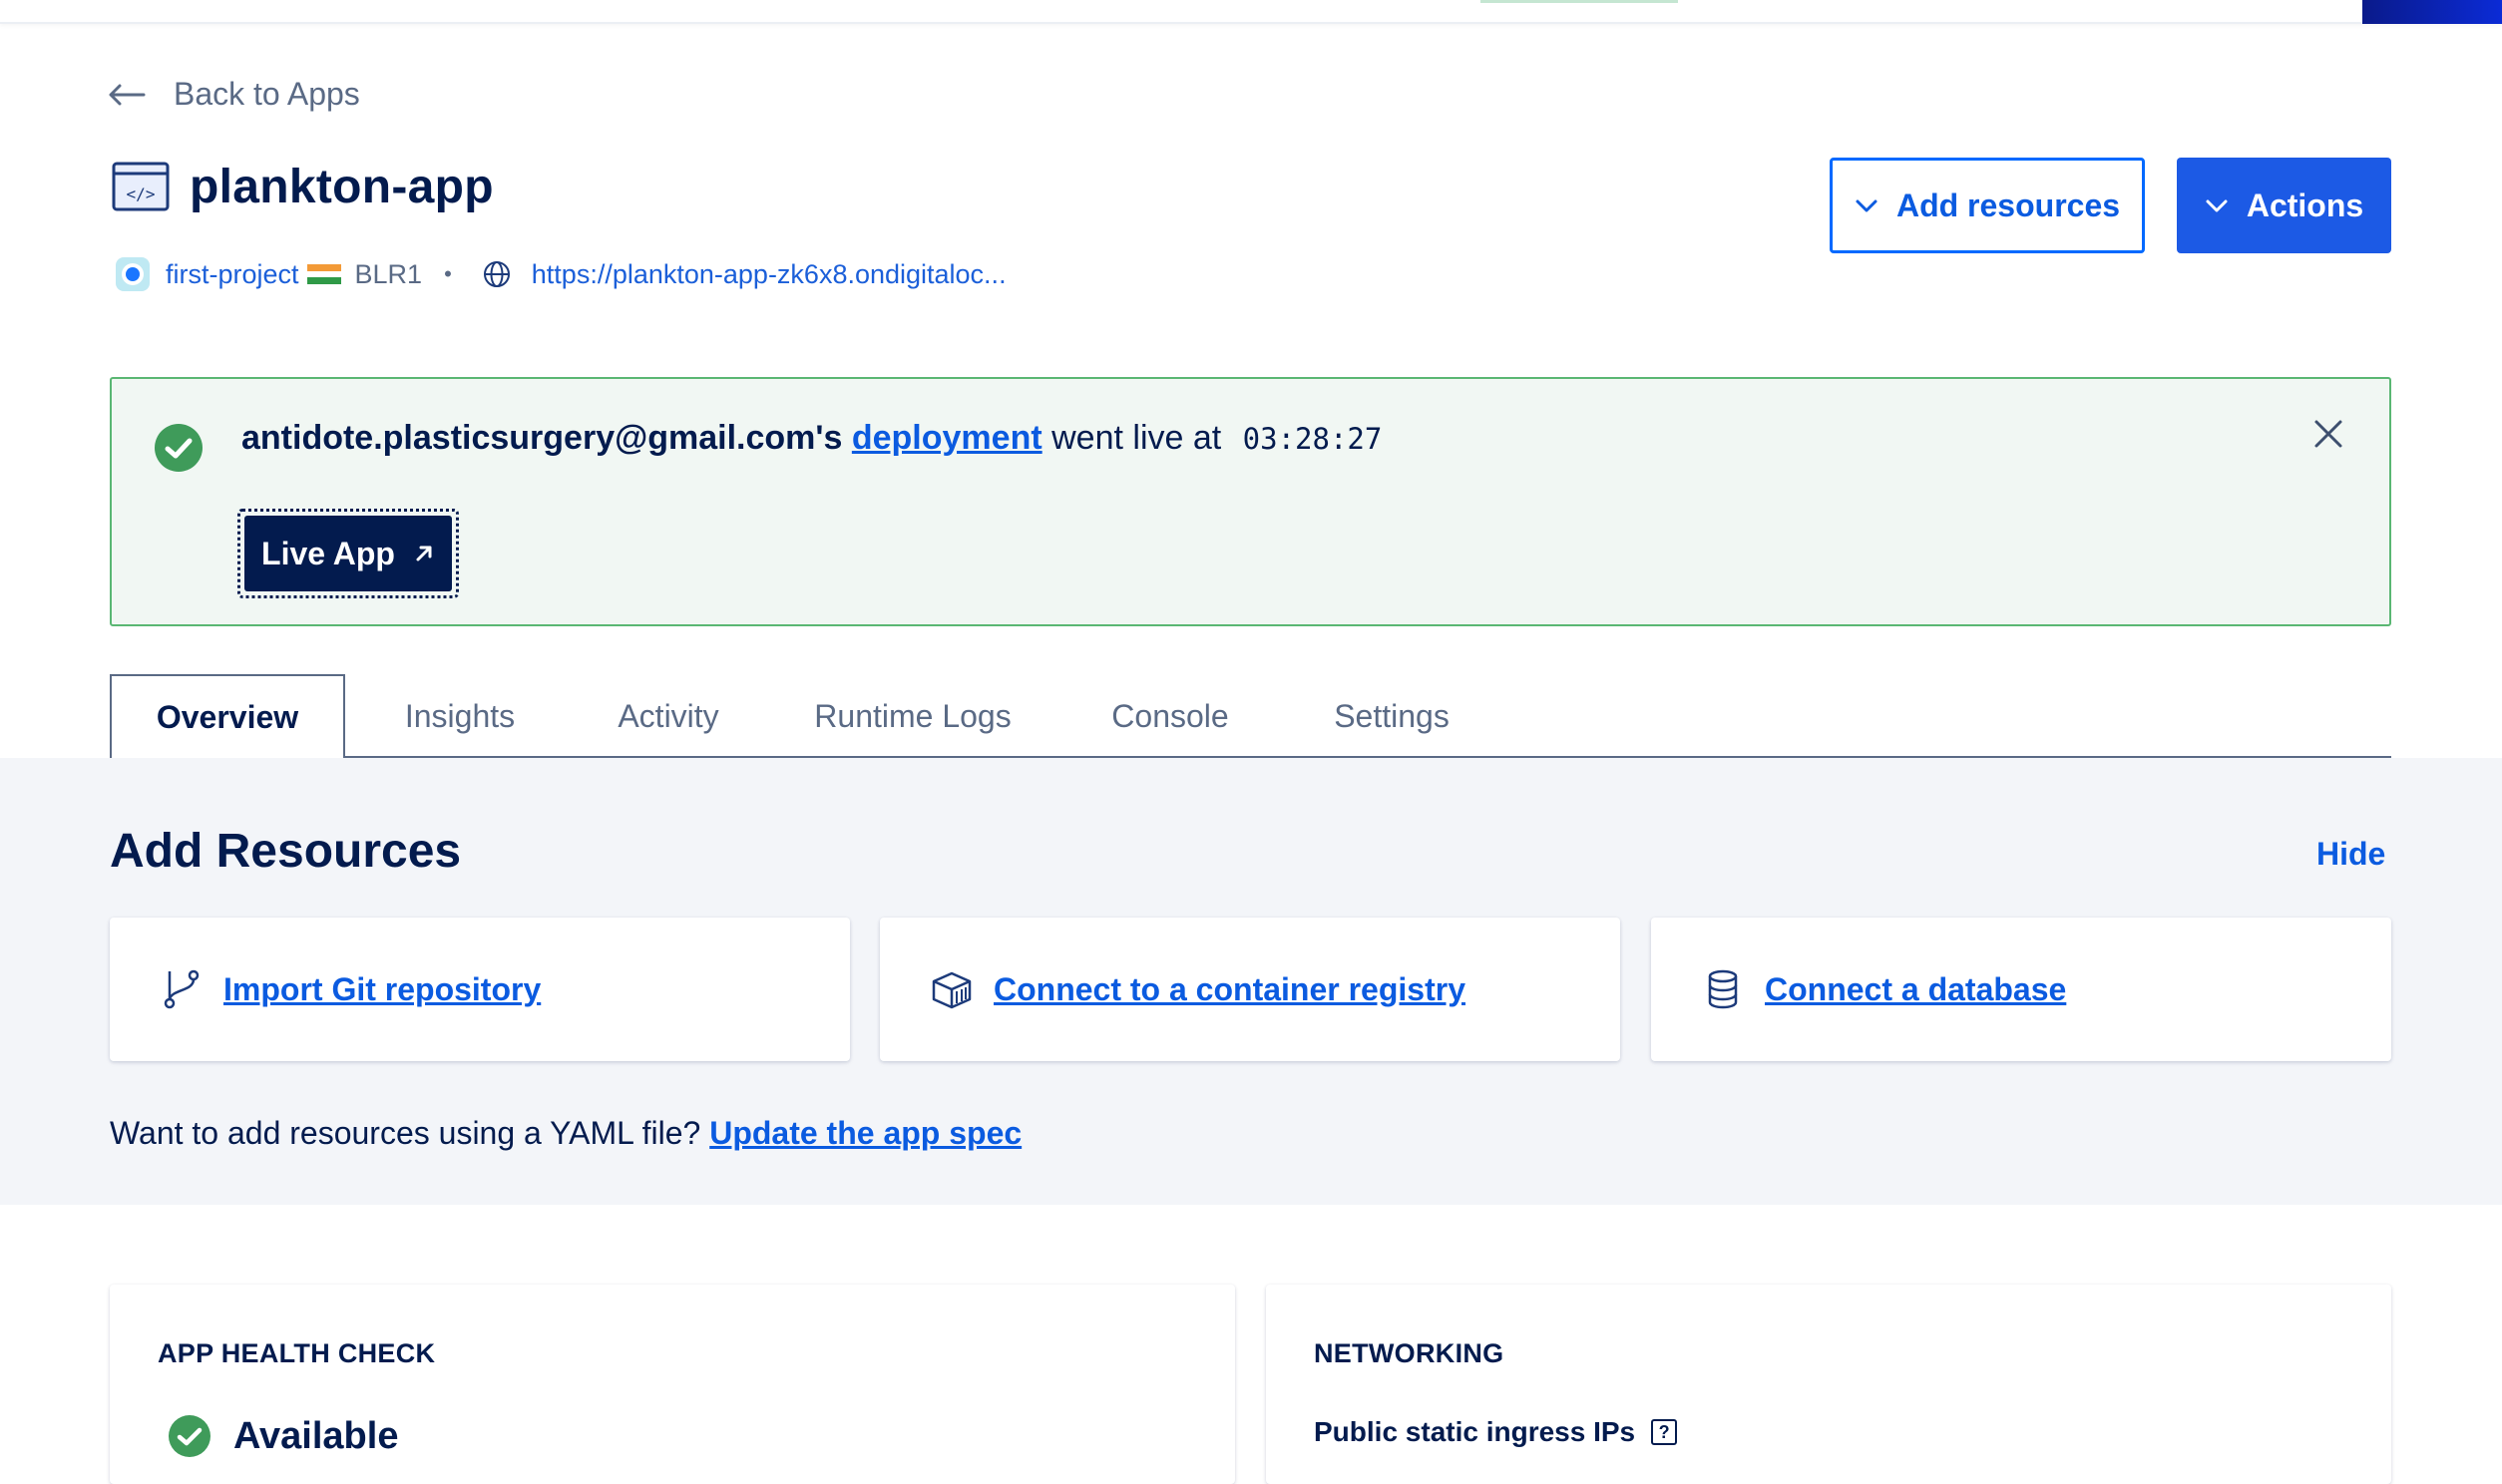 The height and width of the screenshot is (1484, 2502). What do you see at coordinates (382, 989) in the screenshot?
I see `import-git-link: Import Git repository` at bounding box center [382, 989].